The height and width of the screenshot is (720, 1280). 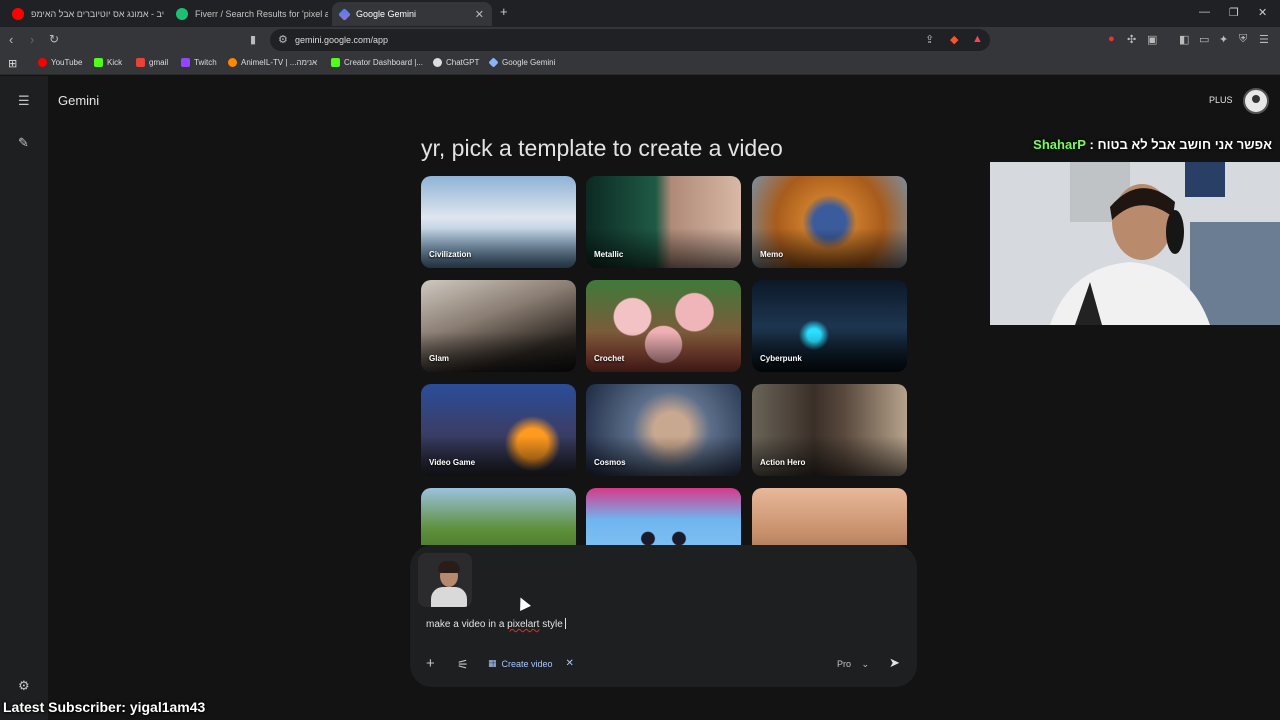 What do you see at coordinates (663, 430) in the screenshot?
I see `template-card-cosmos: Cosmos` at bounding box center [663, 430].